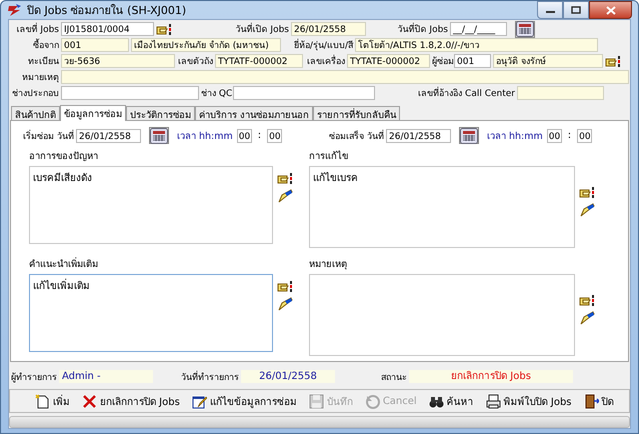 Image resolution: width=639 pixels, height=434 pixels. I want to click on text-area: แก้ไขเบรค, so click(442, 207).